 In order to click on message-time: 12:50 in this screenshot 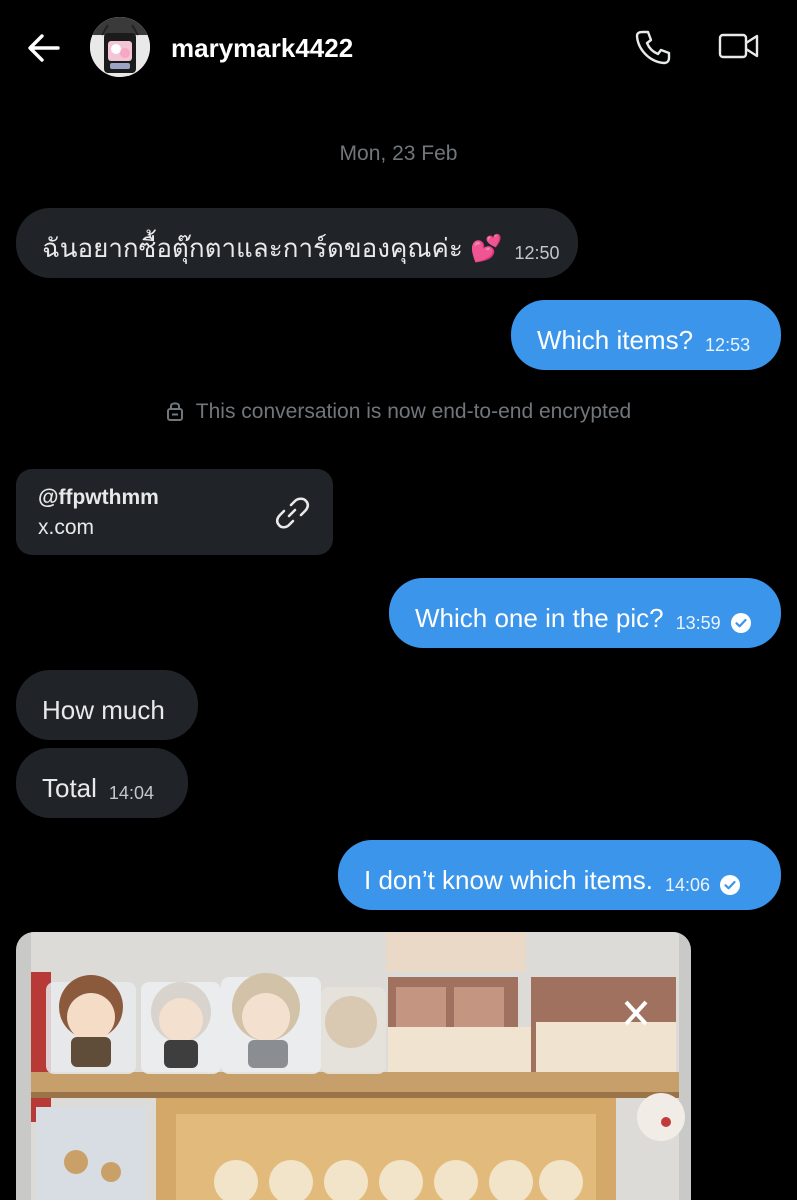, I will do `click(537, 253)`.